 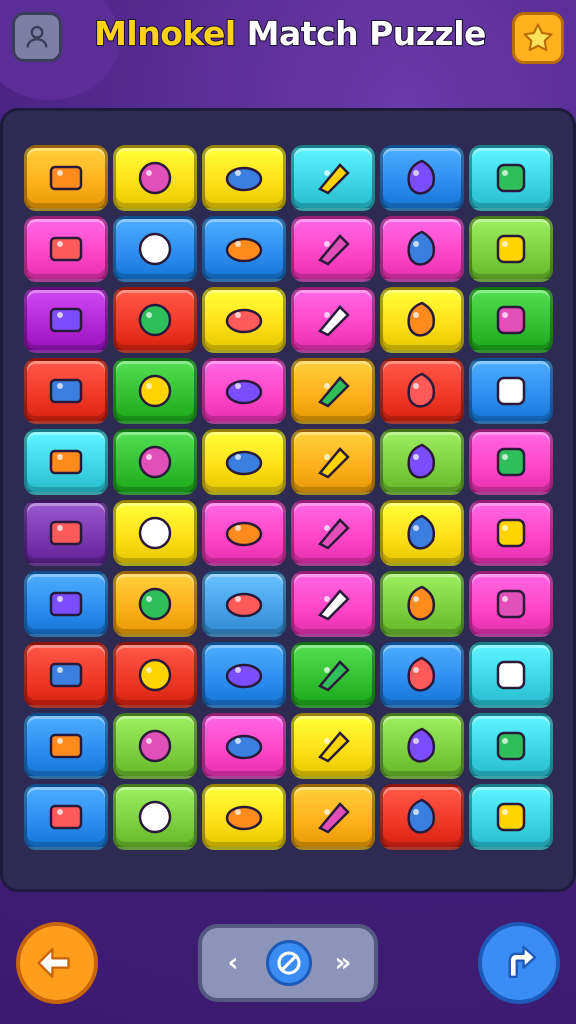 I want to click on tile-glue, so click(x=155, y=391).